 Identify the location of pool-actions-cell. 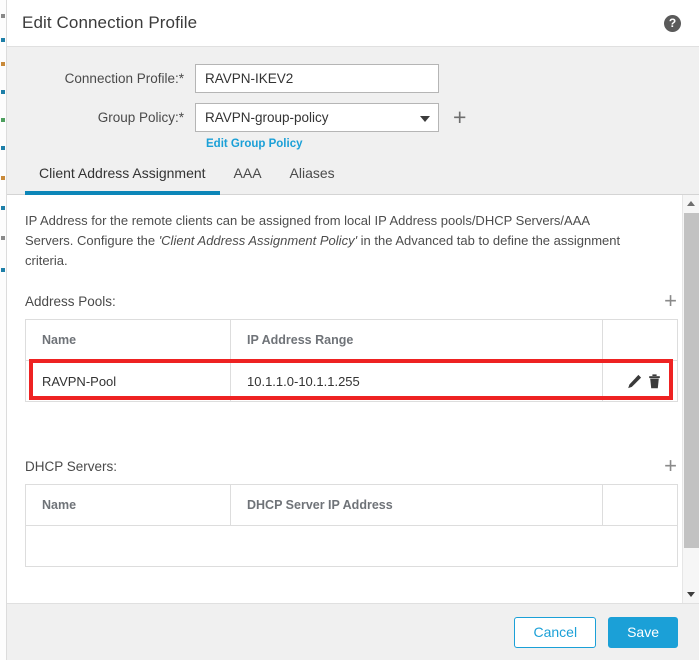
(640, 381).